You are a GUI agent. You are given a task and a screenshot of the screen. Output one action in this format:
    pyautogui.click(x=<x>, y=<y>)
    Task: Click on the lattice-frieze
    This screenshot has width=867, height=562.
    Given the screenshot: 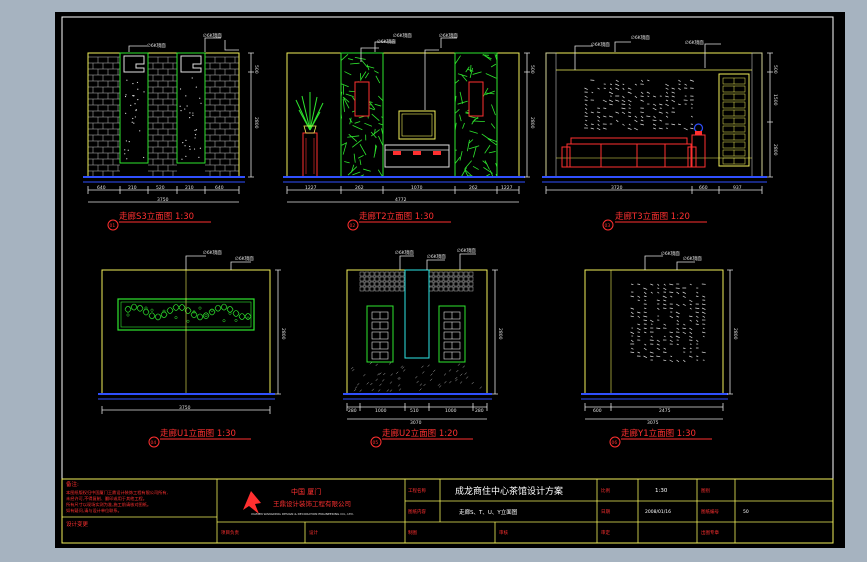 What is the action you would take?
    pyautogui.click(x=416, y=281)
    